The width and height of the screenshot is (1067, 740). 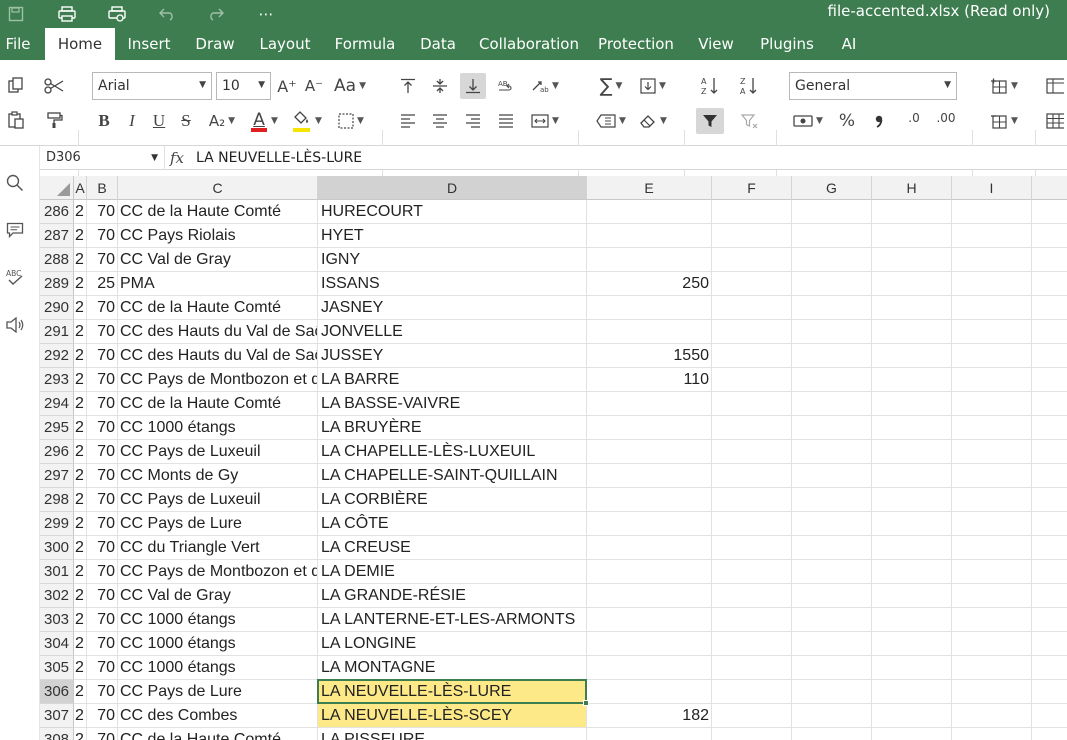 What do you see at coordinates (54, 120) in the screenshot?
I see `format-painter-icon` at bounding box center [54, 120].